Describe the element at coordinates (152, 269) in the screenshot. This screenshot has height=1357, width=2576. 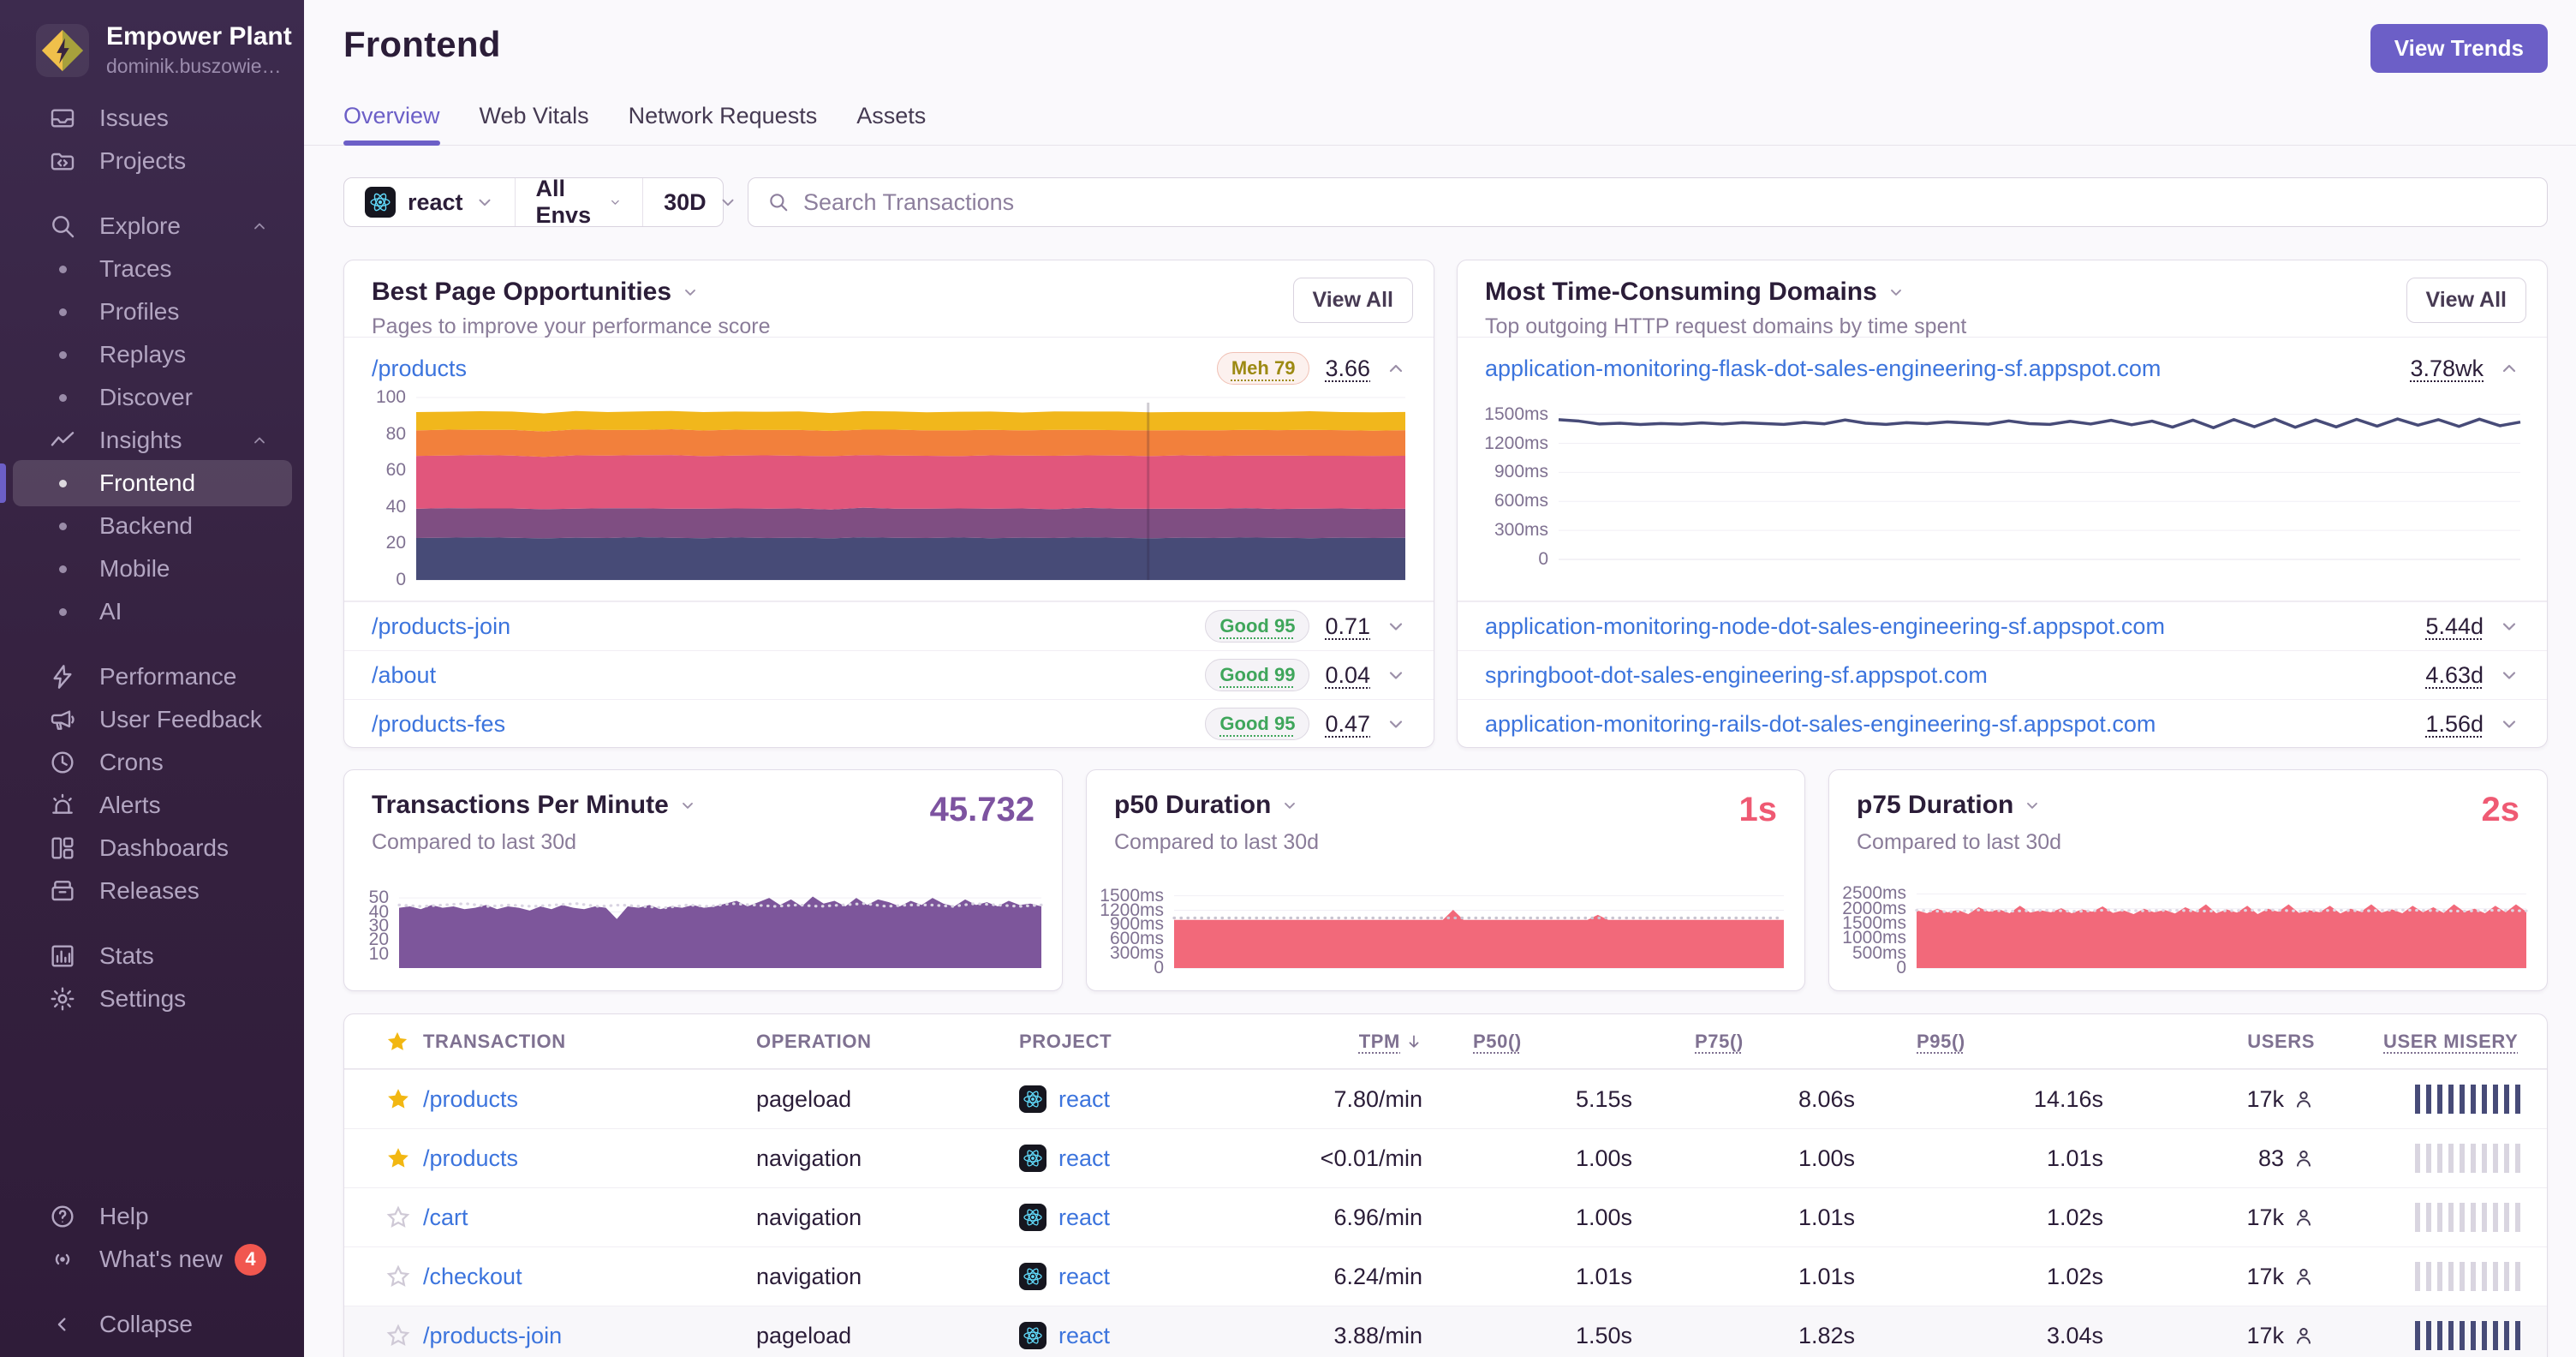
I see `sidebar-item-traces: Traces` at that location.